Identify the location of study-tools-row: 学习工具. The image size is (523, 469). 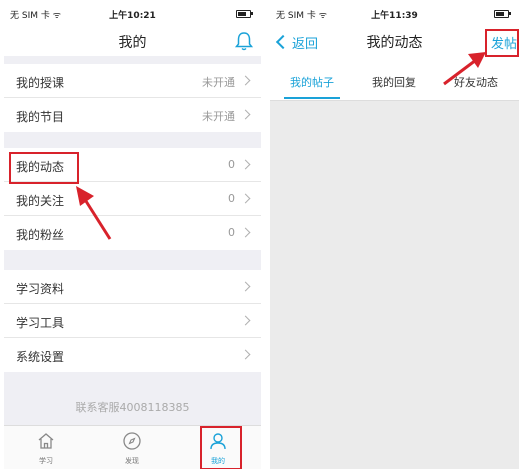
(132, 321).